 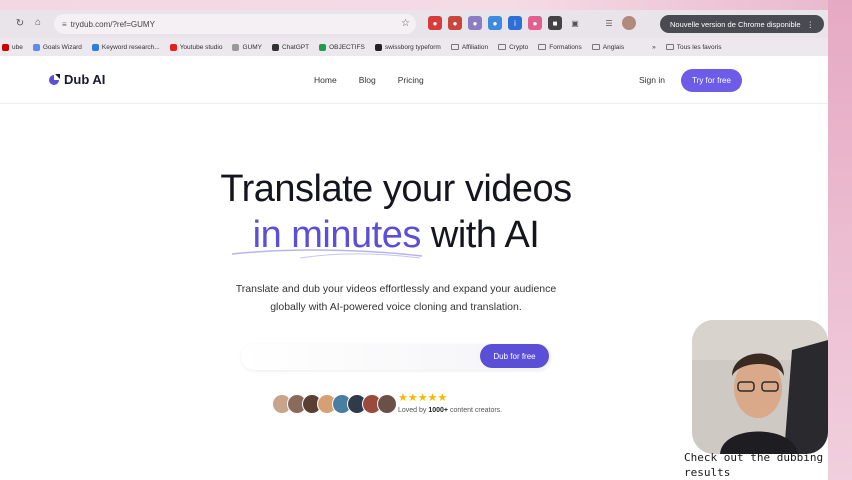 I want to click on nav-home: Home, so click(x=325, y=80).